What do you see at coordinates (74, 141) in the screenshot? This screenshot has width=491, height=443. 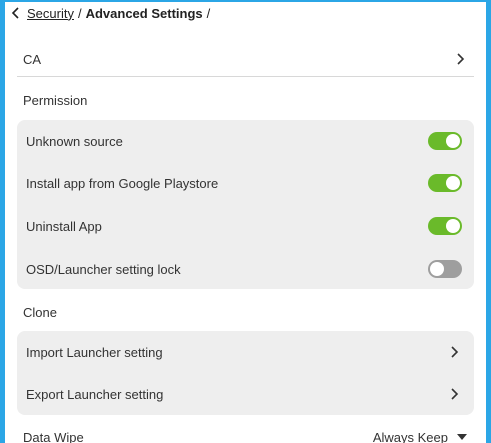 I see `permission-item-label: Unknown source` at bounding box center [74, 141].